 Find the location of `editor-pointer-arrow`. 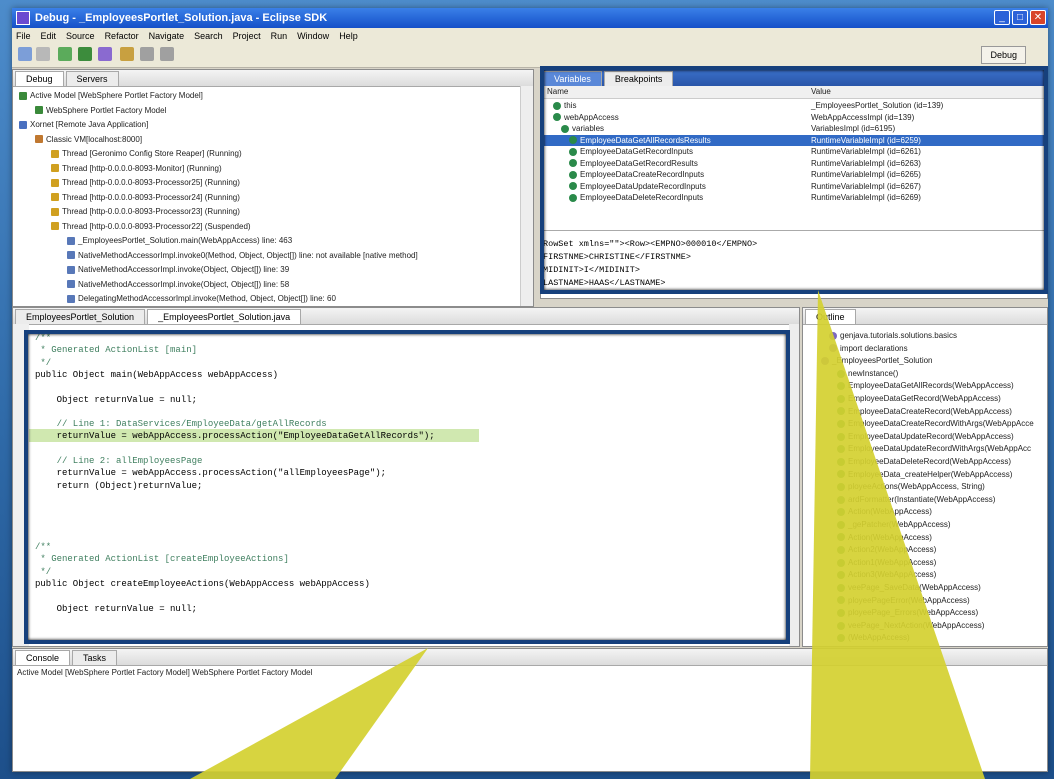

editor-pointer-arrow is located at coordinates (309, 713).